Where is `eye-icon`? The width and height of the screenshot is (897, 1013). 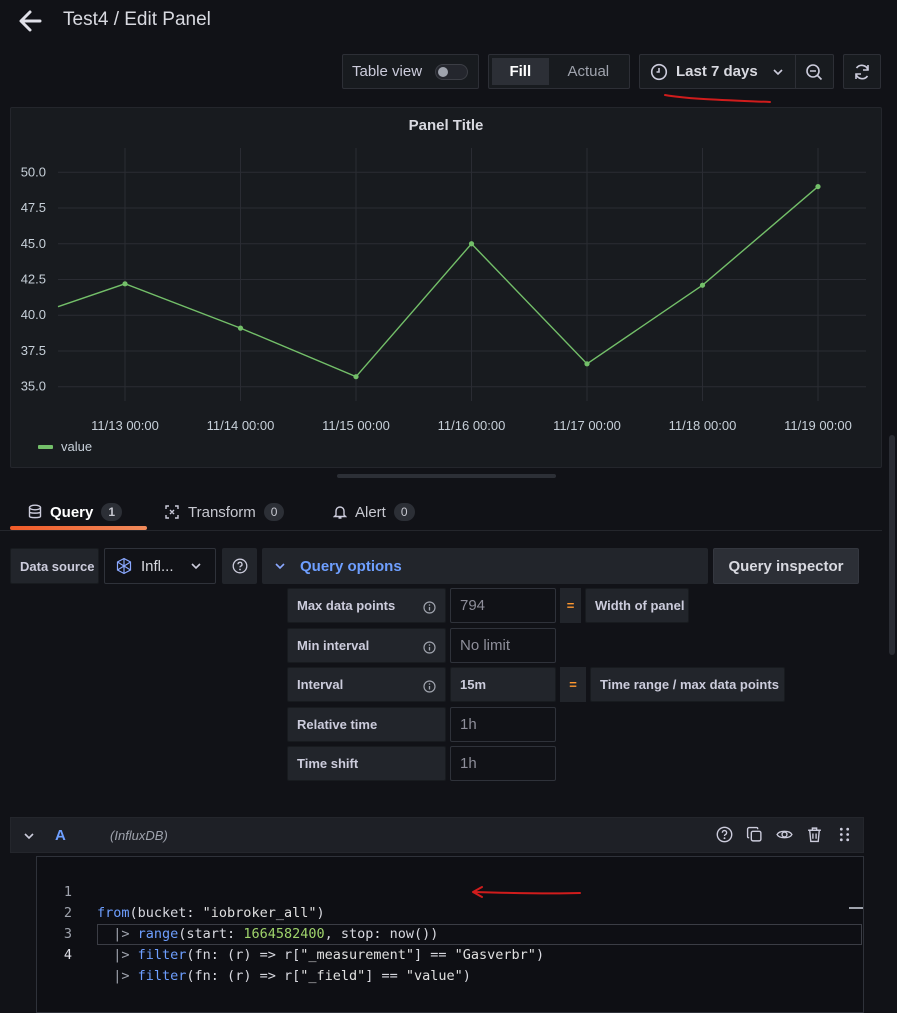 eye-icon is located at coordinates (784, 834).